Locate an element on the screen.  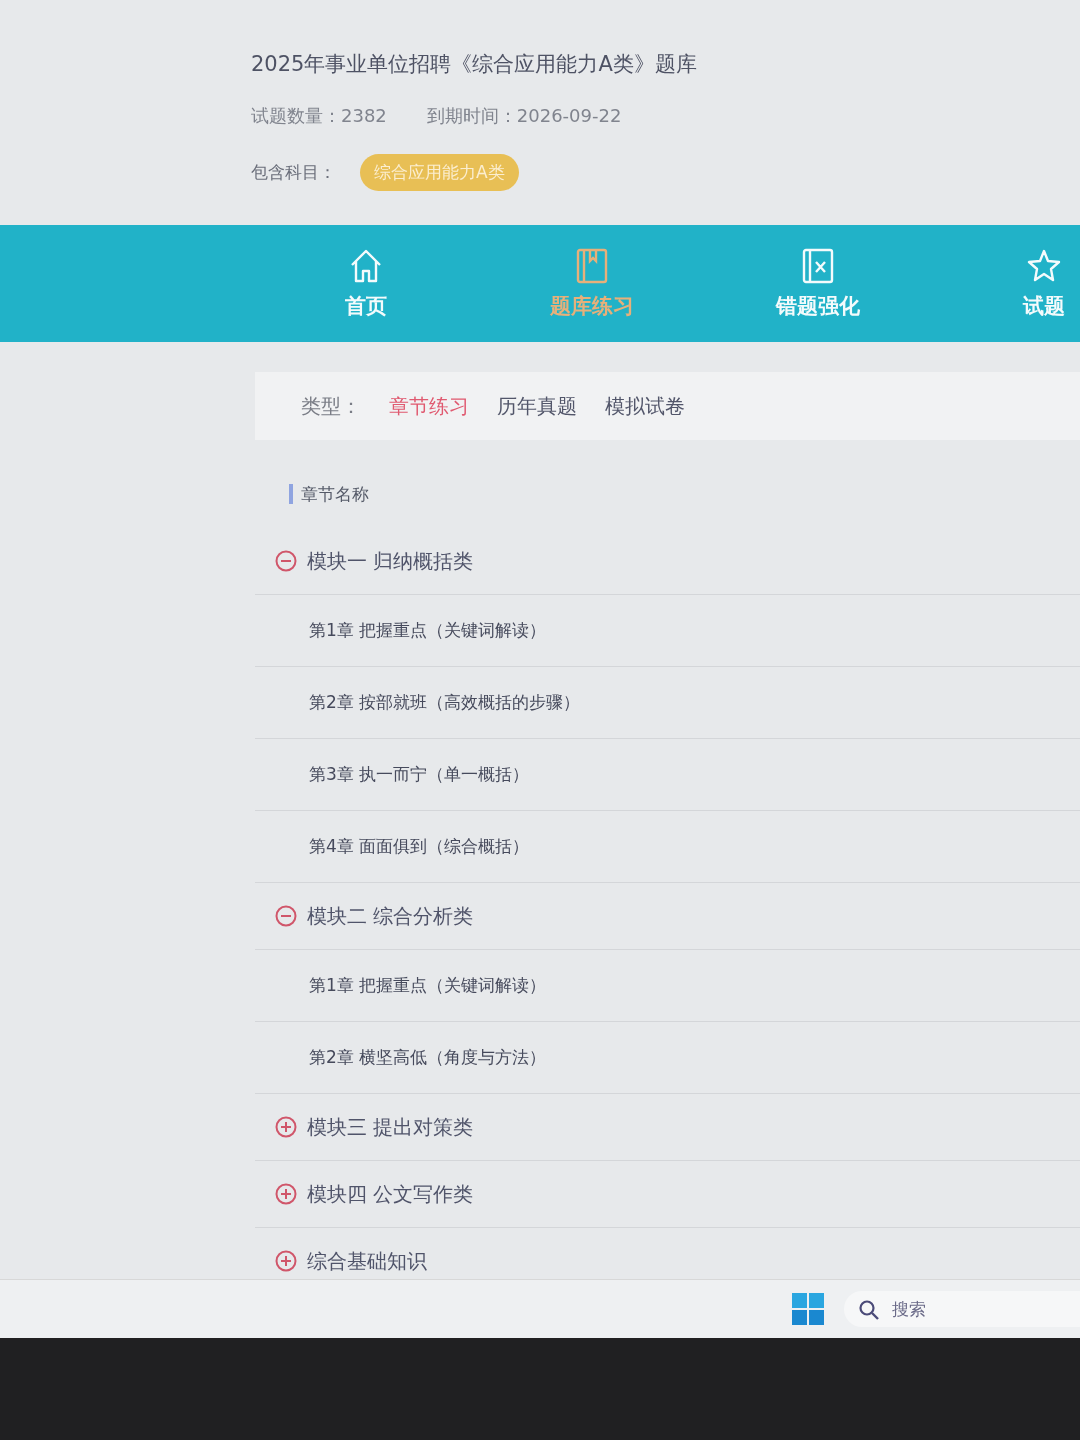
filter-label: 类型： is located at coordinates (331, 406).